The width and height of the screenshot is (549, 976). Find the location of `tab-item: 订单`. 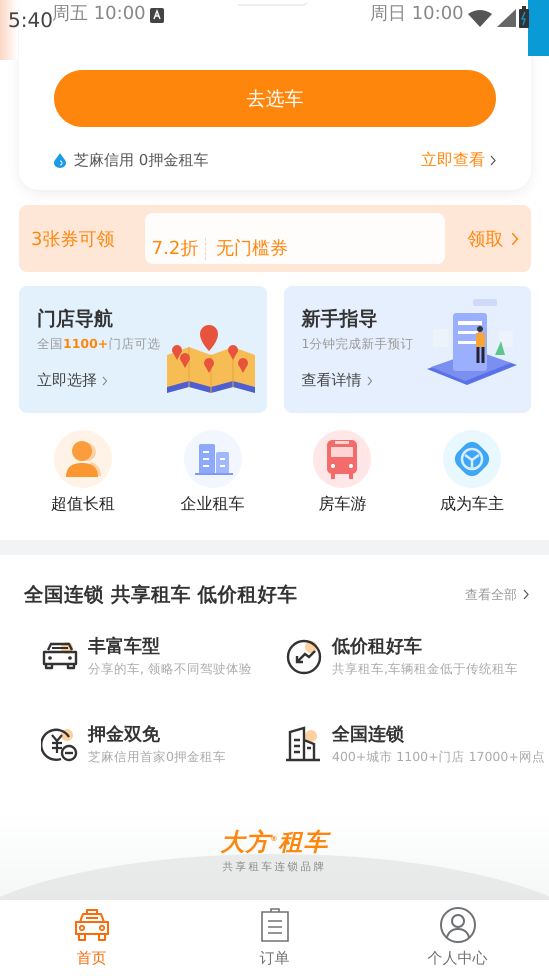

tab-item: 订单 is located at coordinates (274, 938).